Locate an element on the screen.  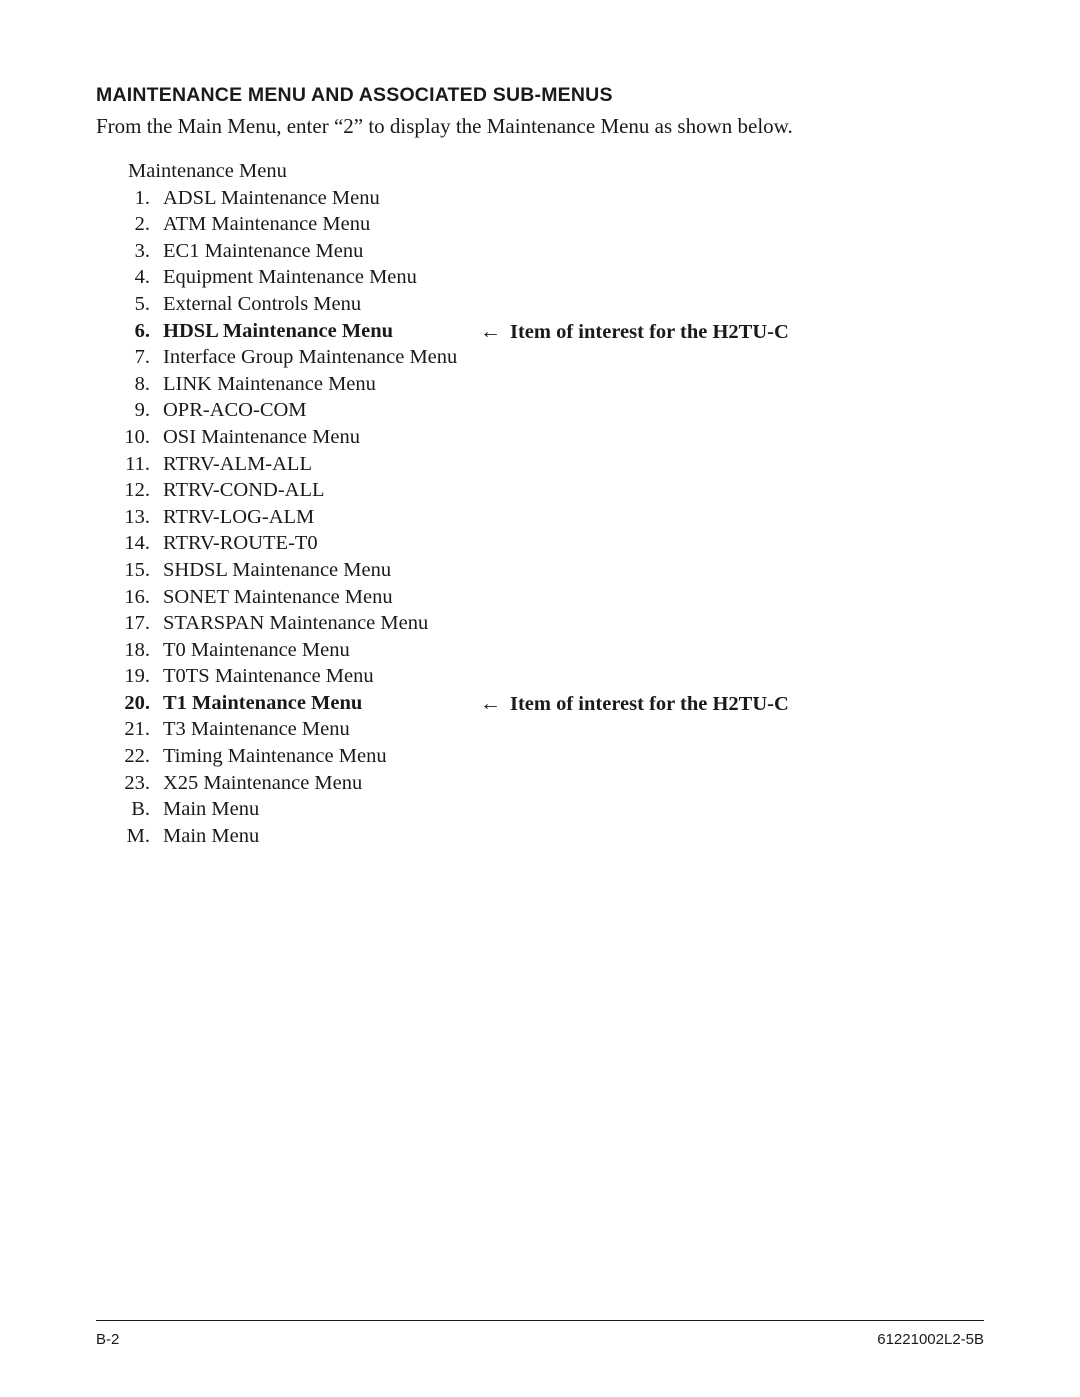
menu-item: 16. SONET Maintenance Menu is located at coordinates (540, 597).